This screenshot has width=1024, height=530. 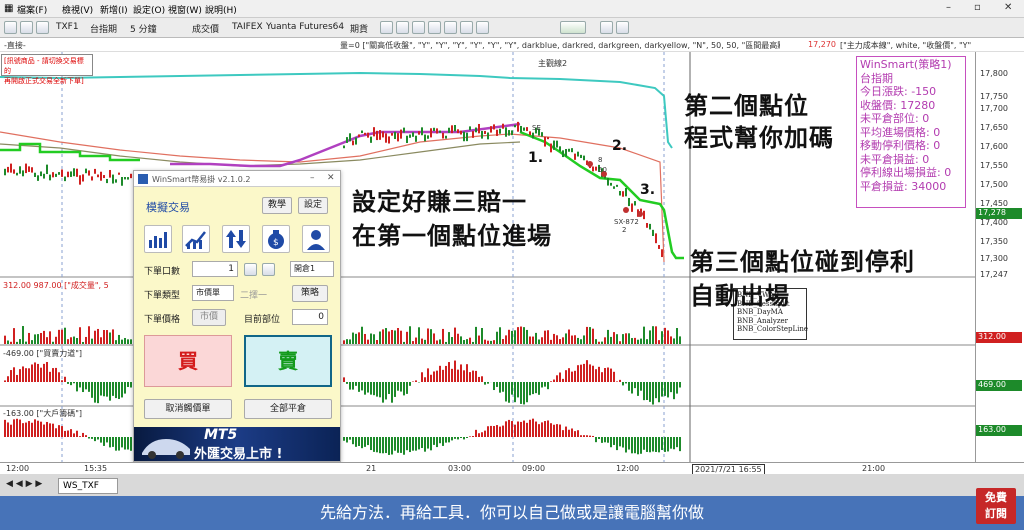 What do you see at coordinates (88, 486) in the screenshot?
I see `tab-ws-txf: WS_TXF` at bounding box center [88, 486].